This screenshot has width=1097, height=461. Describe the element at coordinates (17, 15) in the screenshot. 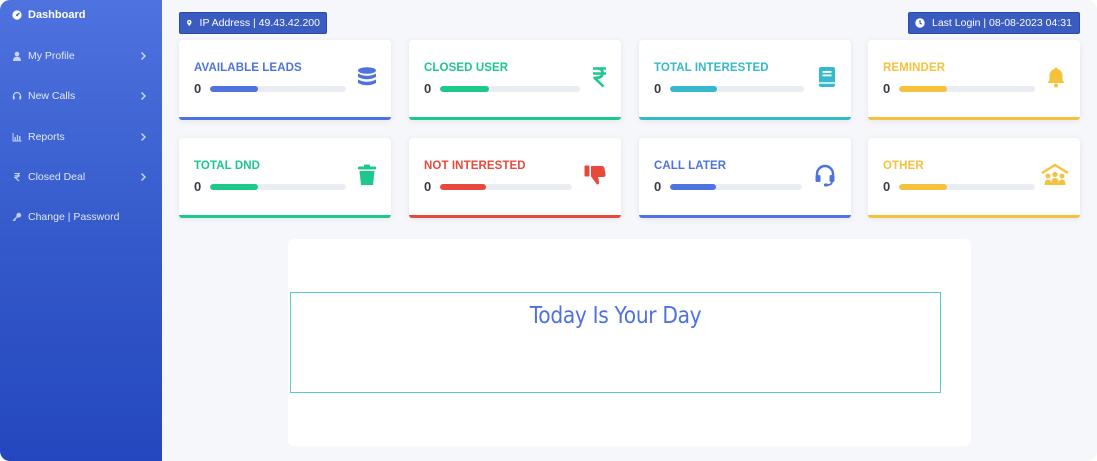

I see `dashboard-icon` at that location.